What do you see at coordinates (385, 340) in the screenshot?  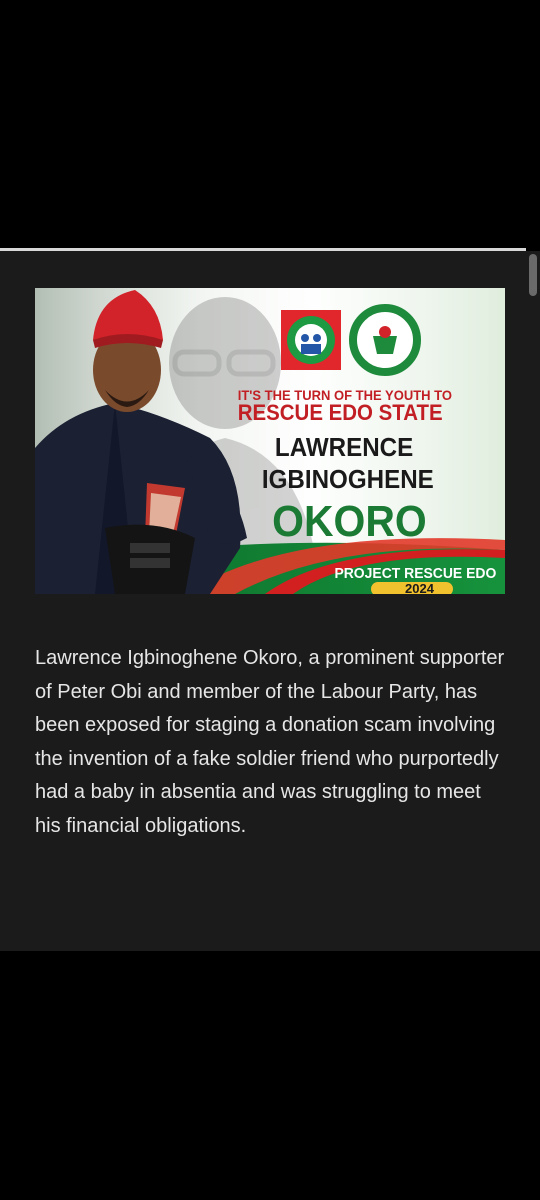 I see `edo-state-logo` at bounding box center [385, 340].